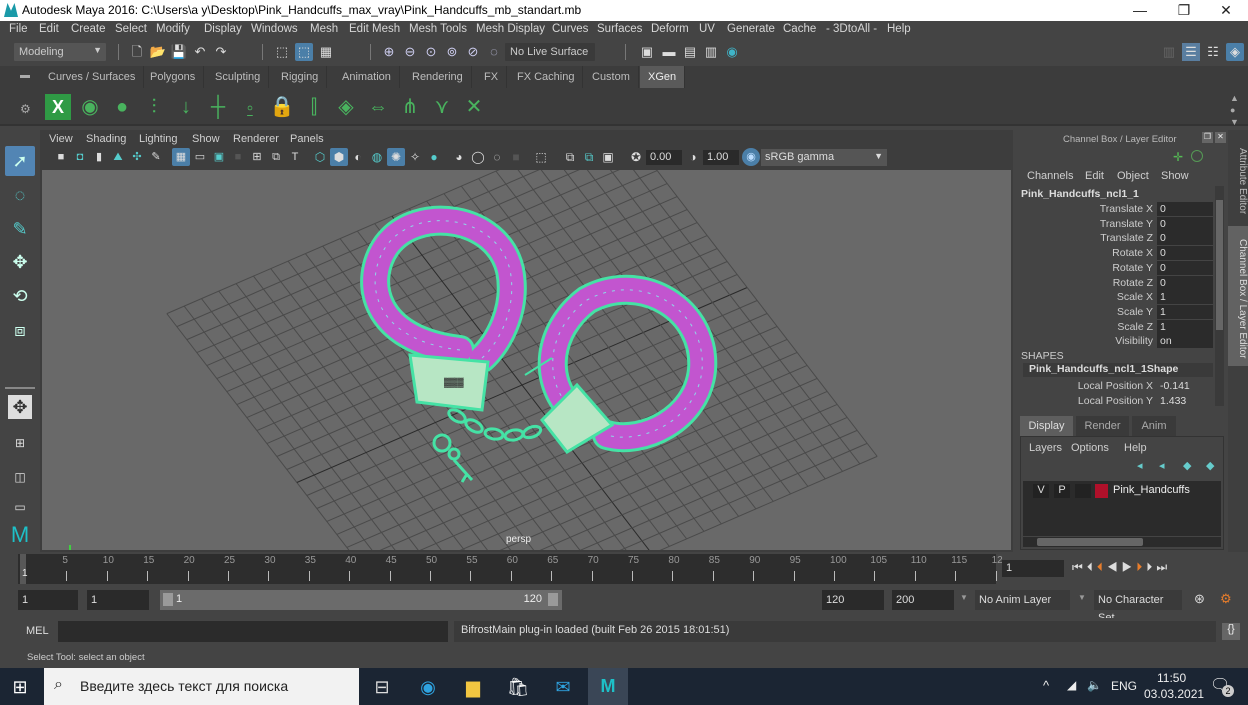 The height and width of the screenshot is (705, 1248). What do you see at coordinates (181, 157) in the screenshot?
I see `grid-toggle-icon: ▦` at bounding box center [181, 157].